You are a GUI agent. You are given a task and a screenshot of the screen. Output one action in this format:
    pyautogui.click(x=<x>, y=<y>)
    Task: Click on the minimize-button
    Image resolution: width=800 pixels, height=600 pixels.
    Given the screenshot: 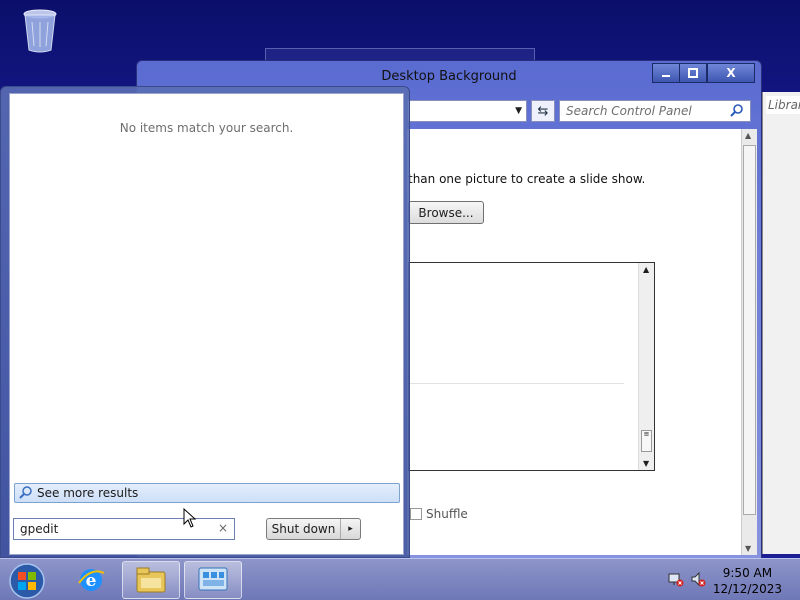 What is the action you would take?
    pyautogui.click(x=666, y=73)
    